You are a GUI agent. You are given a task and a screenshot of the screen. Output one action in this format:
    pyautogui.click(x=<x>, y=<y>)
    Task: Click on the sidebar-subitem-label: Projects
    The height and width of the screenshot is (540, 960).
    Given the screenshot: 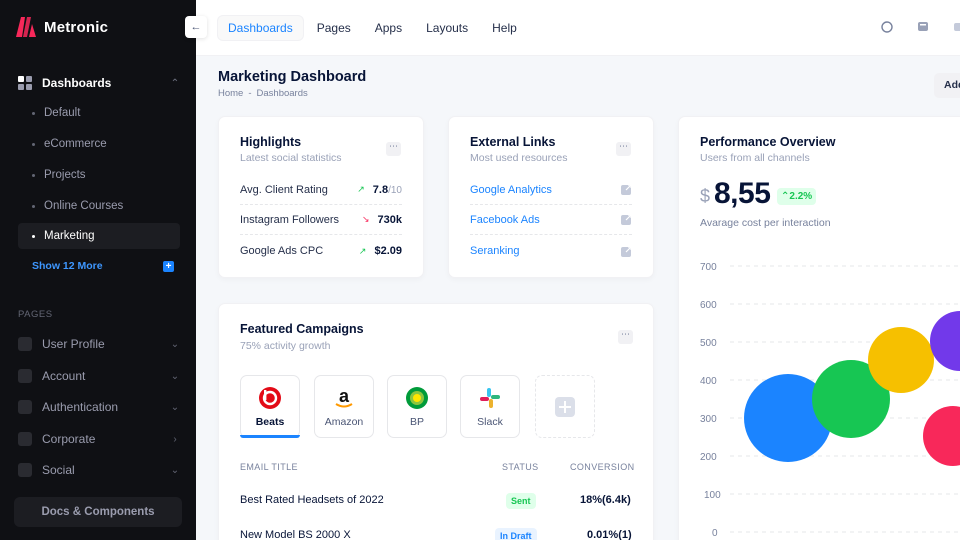 What is the action you would take?
    pyautogui.click(x=65, y=175)
    